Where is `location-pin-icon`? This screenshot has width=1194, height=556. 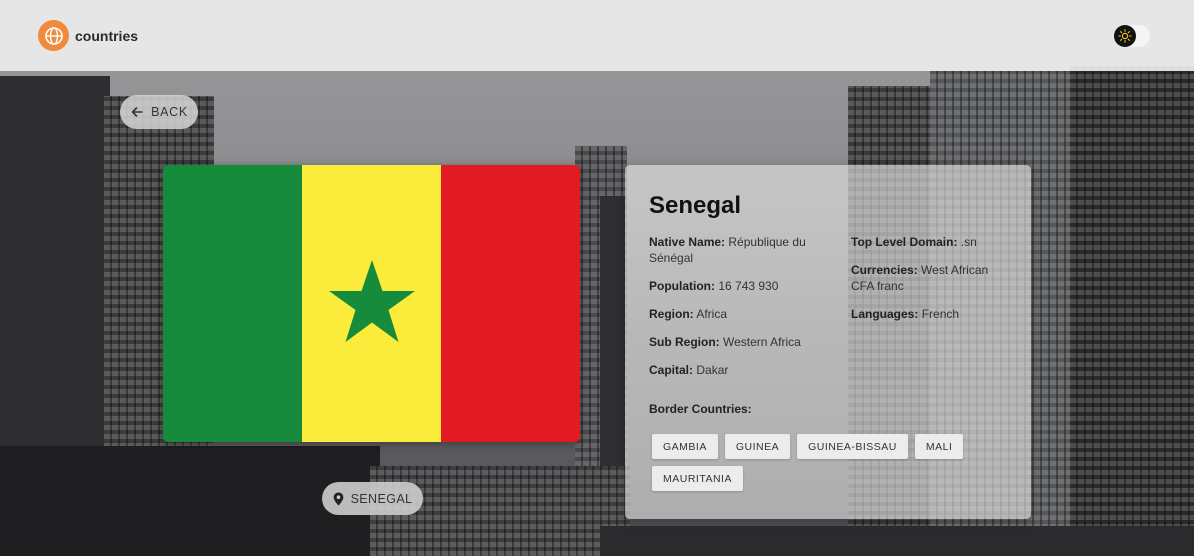 location-pin-icon is located at coordinates (338, 498).